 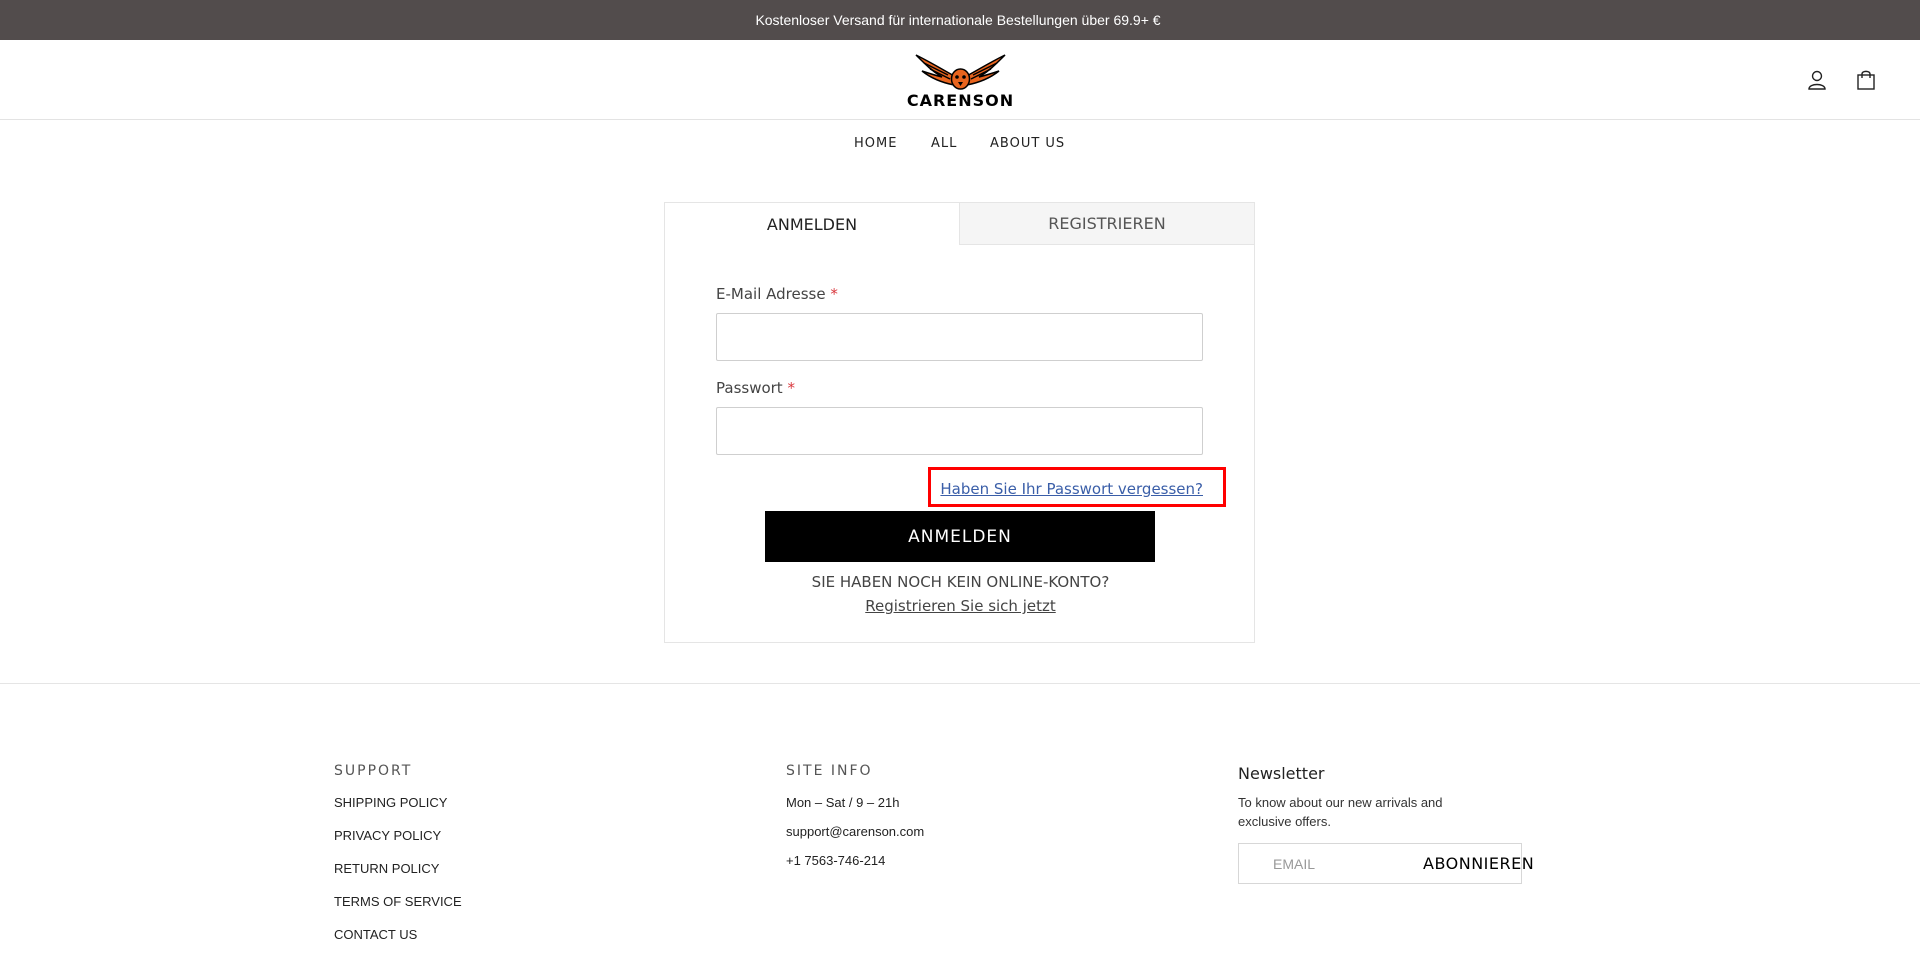 I want to click on footer-link-return-policy: RETURN POLICY, so click(x=398, y=868).